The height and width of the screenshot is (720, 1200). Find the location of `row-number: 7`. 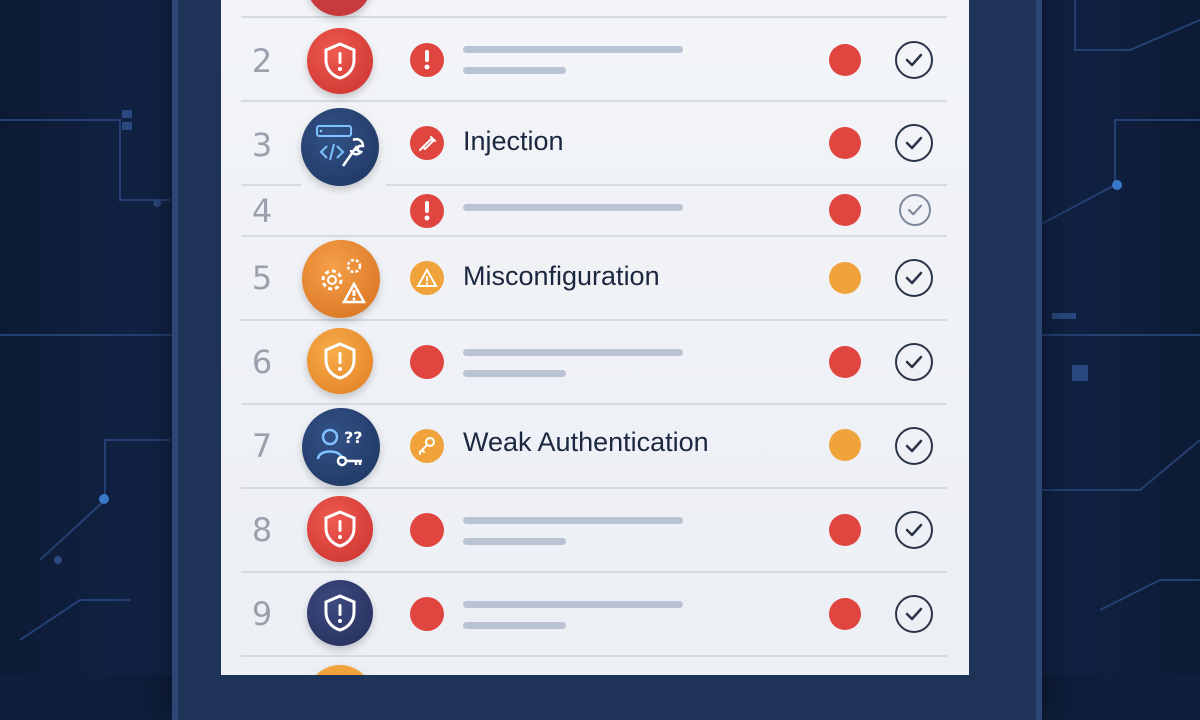

row-number: 7 is located at coordinates (262, 446).